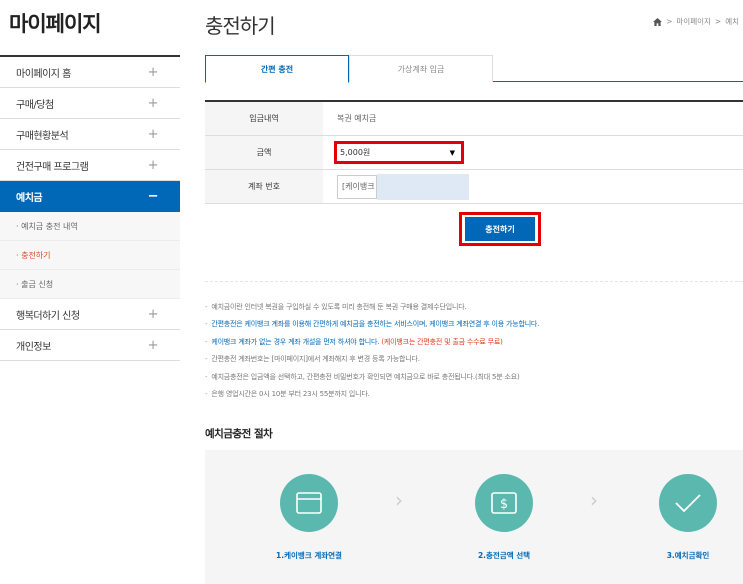 The width and height of the screenshot is (743, 584). What do you see at coordinates (239, 434) in the screenshot?
I see `process-title: 예치금충전 절차` at bounding box center [239, 434].